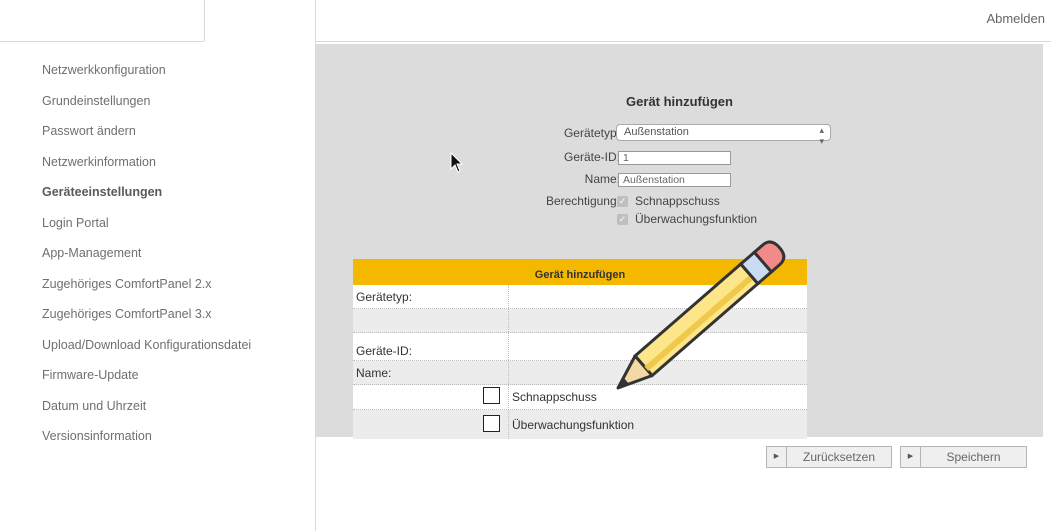 This screenshot has width=1051, height=531. Describe the element at coordinates (656, 132) in the screenshot. I see `device-type-value: Außenstation` at that location.